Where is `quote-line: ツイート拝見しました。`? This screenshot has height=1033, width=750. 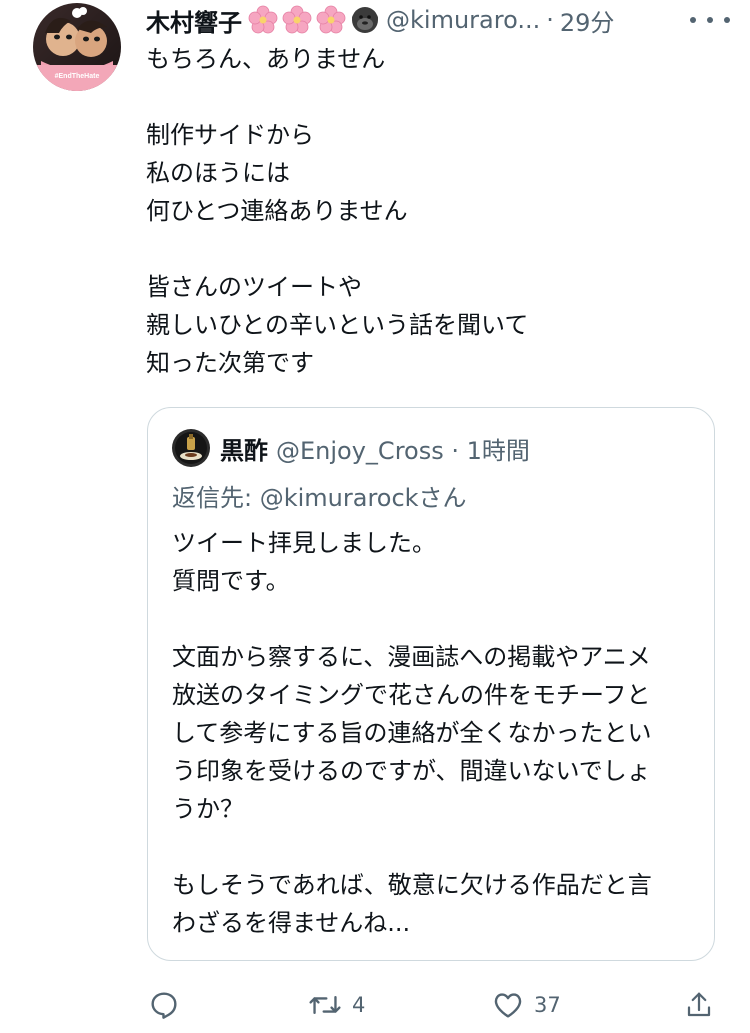
quote-line: ツイート拝見しました。 is located at coordinates (304, 543).